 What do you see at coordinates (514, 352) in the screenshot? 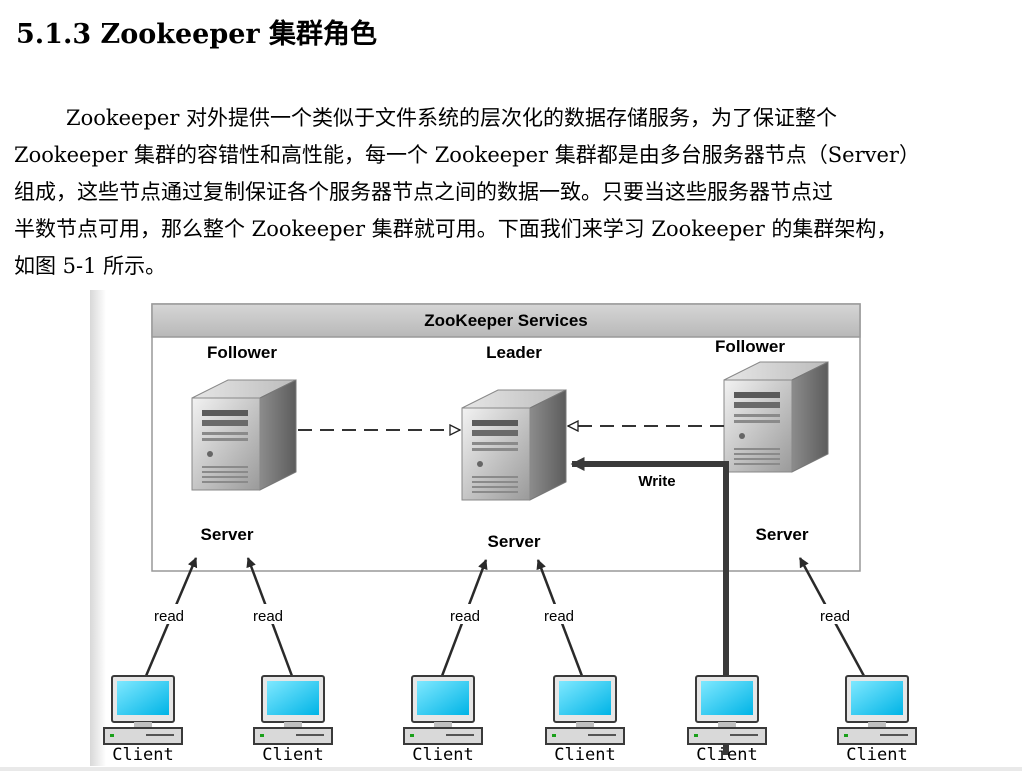
I see `leader-label: Leader` at bounding box center [514, 352].